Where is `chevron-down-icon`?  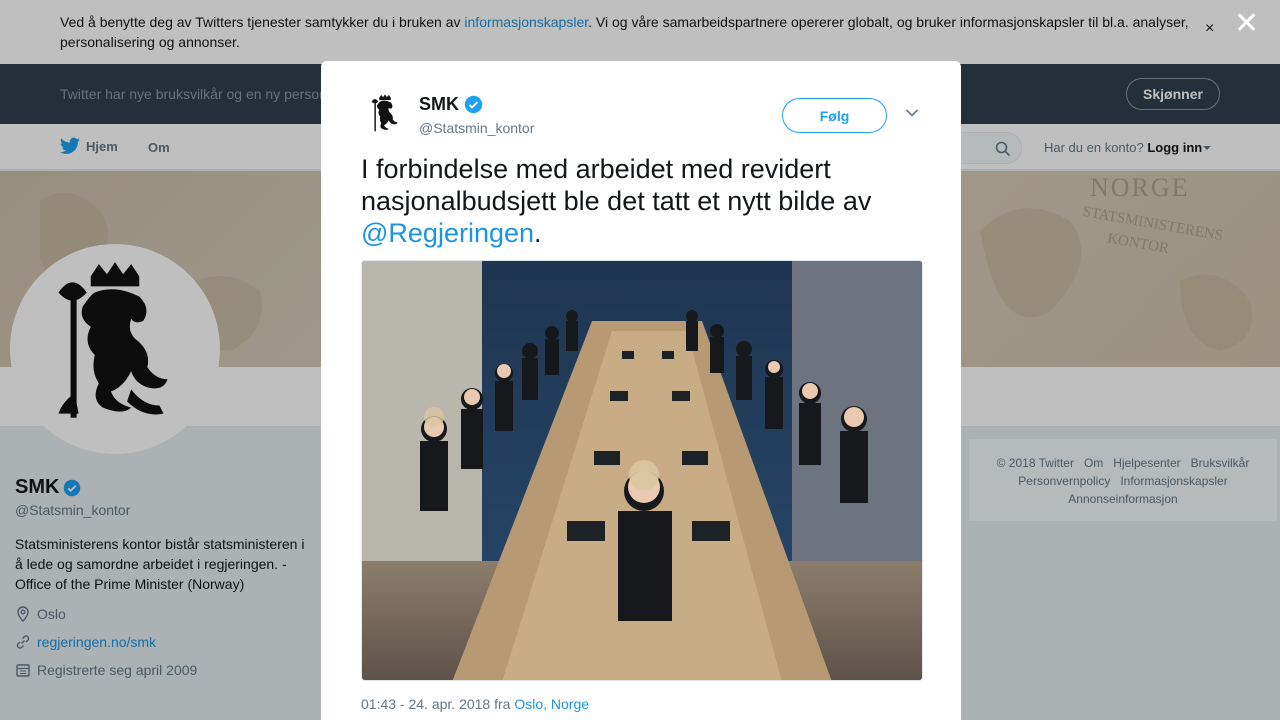 chevron-down-icon is located at coordinates (912, 113).